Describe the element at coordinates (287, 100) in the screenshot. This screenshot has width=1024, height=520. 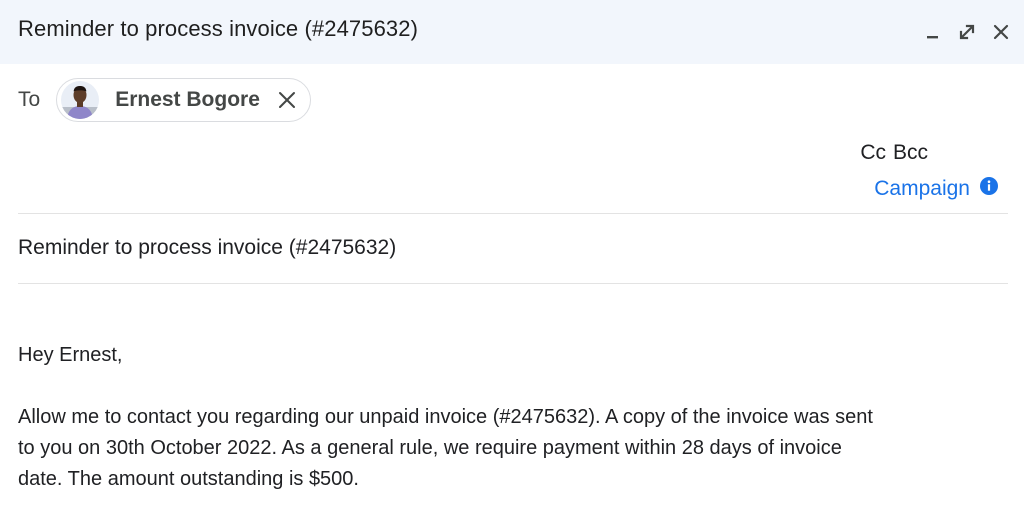
I see `remove-recipient-icon` at that location.